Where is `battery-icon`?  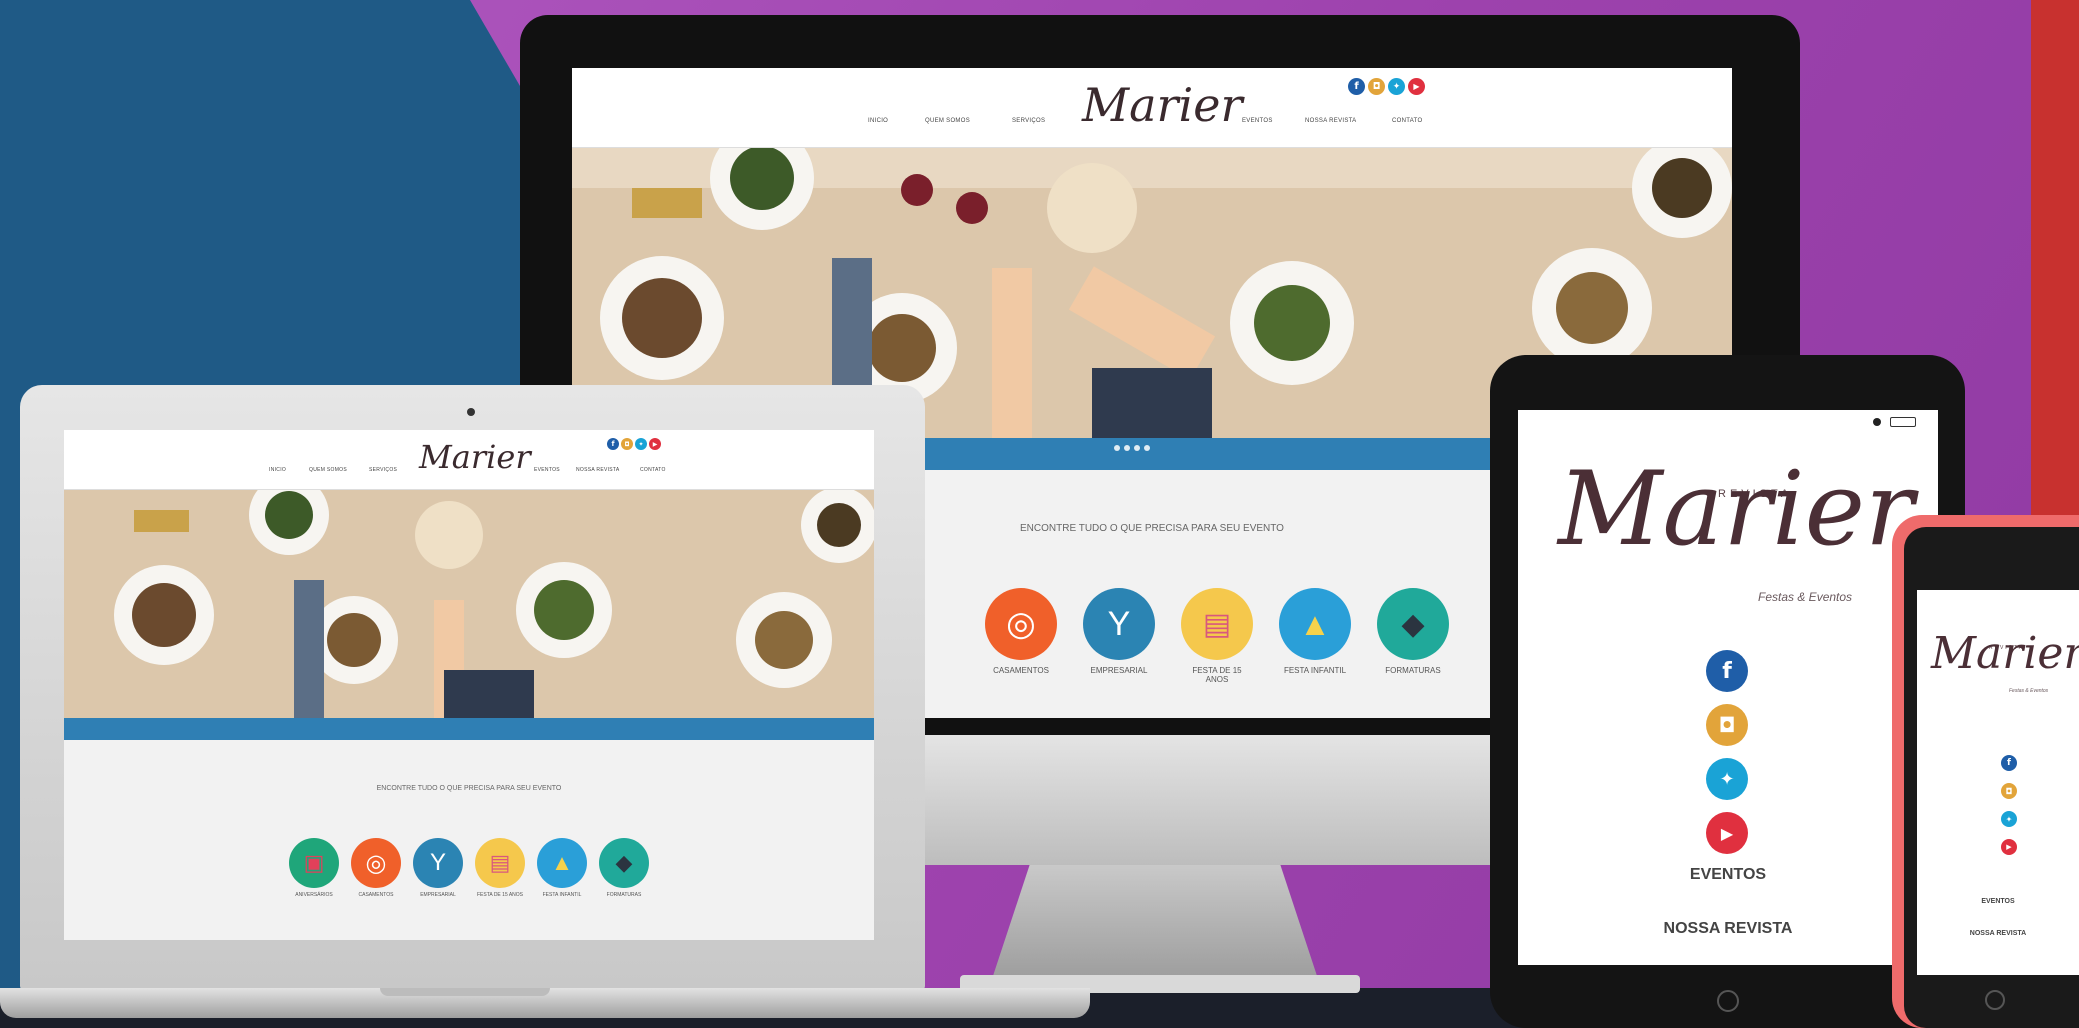 battery-icon is located at coordinates (1903, 422).